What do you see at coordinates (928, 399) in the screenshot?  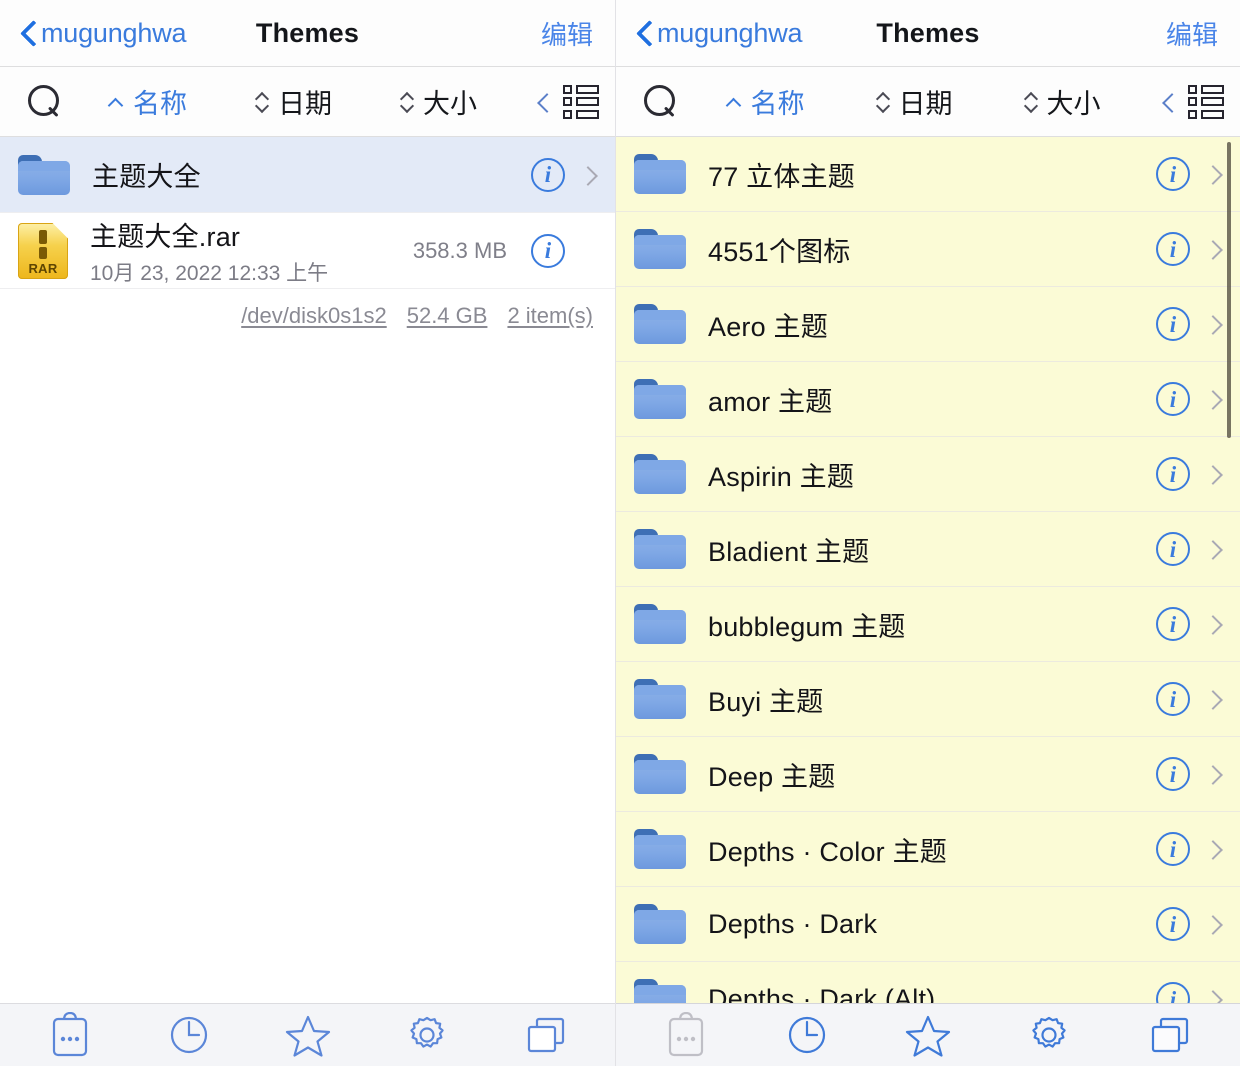 I see `list-item: amor 主题 i` at bounding box center [928, 399].